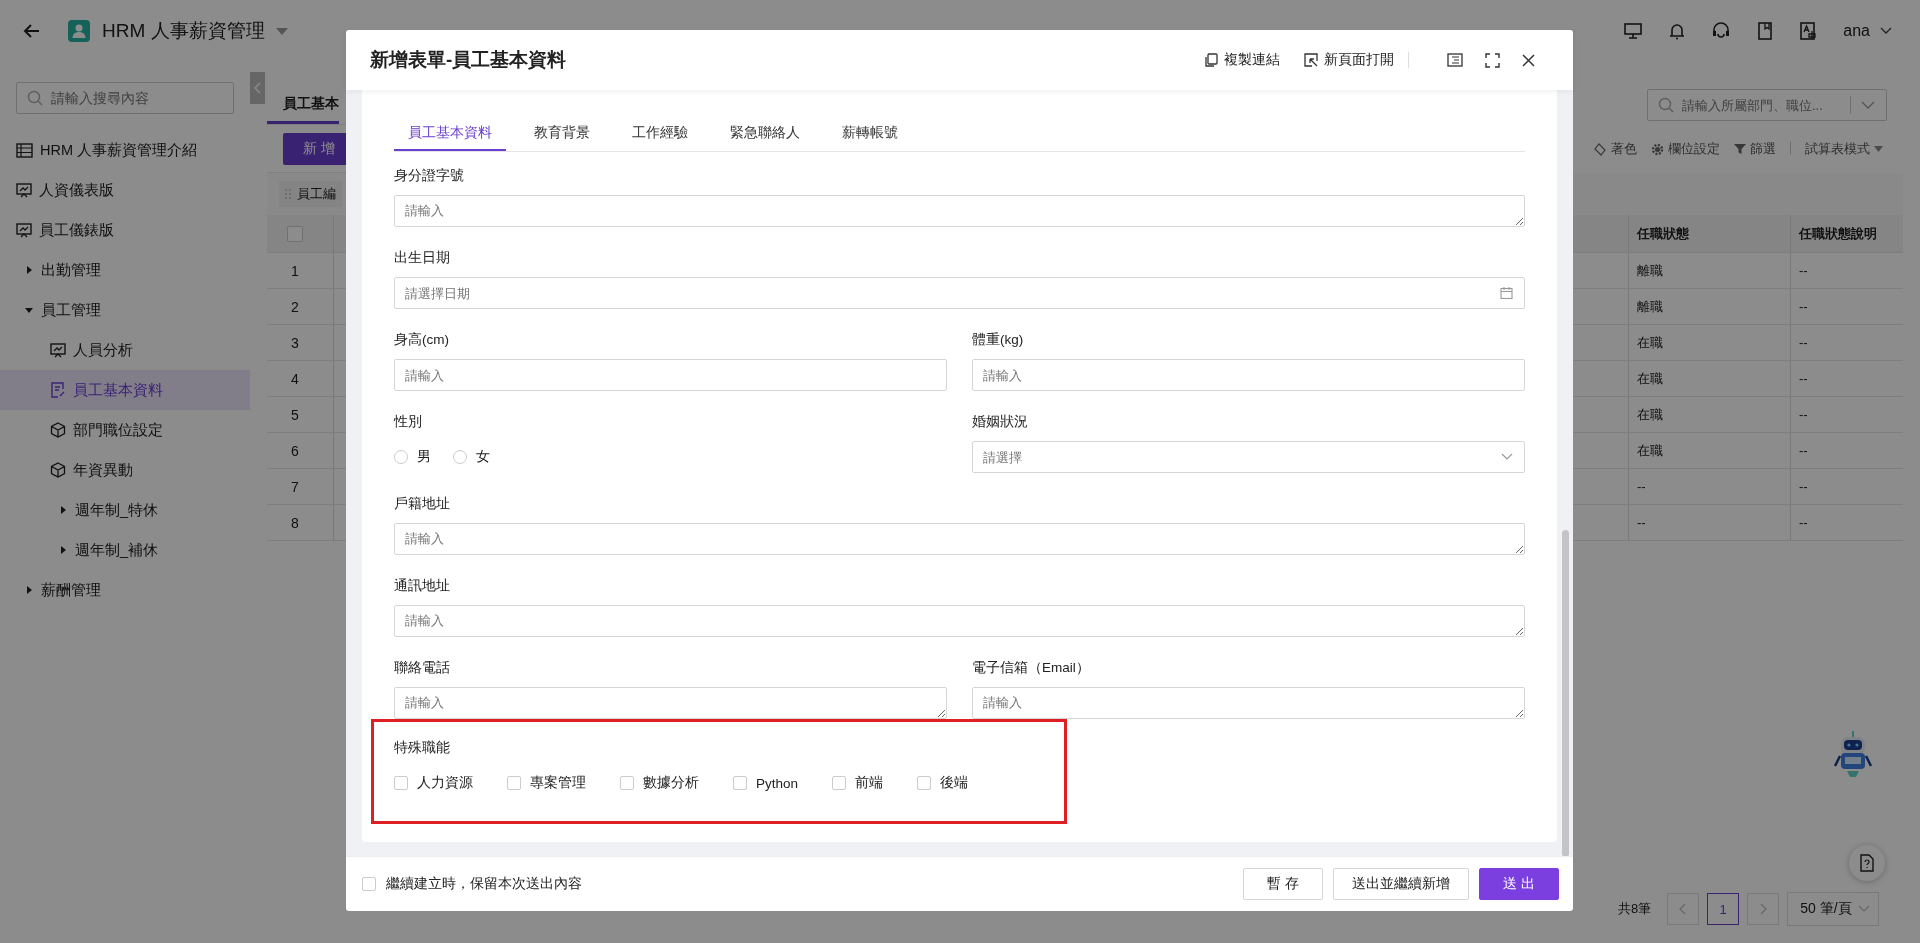  What do you see at coordinates (1846, 233) in the screenshot?
I see `column-header: 任職狀態說明` at bounding box center [1846, 233].